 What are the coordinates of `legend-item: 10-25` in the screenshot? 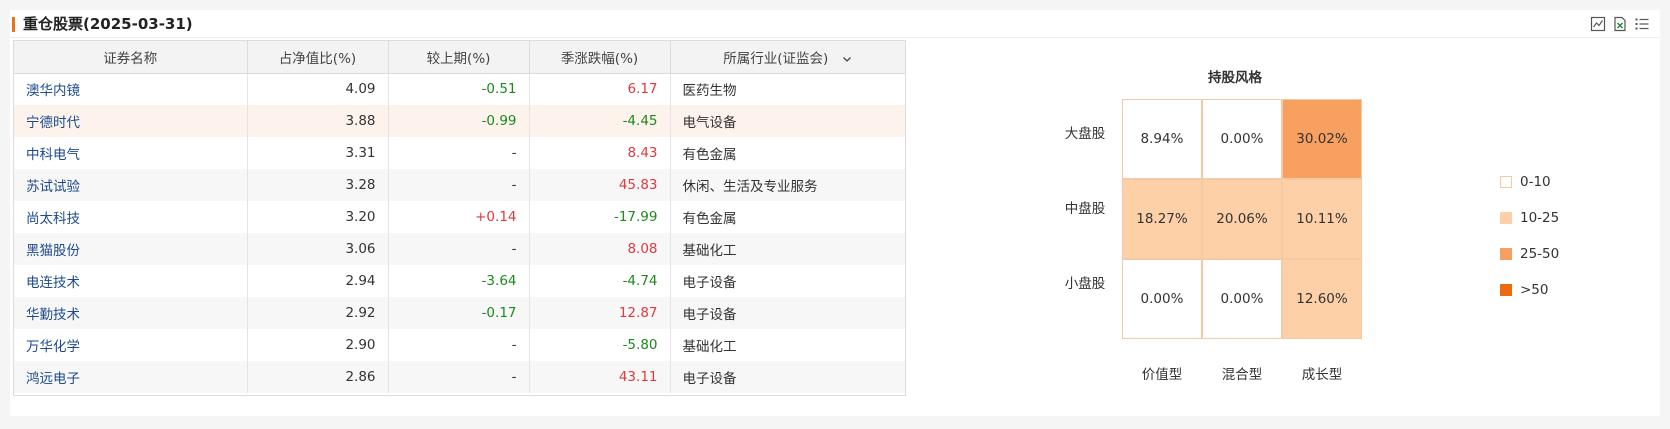 It's located at (1529, 218).